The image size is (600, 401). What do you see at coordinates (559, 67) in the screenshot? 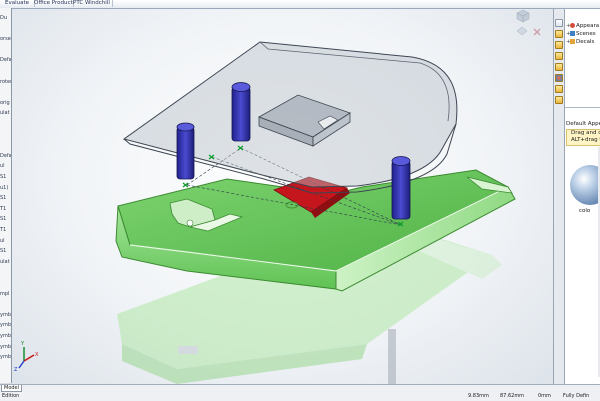
I see `search-icon` at bounding box center [559, 67].